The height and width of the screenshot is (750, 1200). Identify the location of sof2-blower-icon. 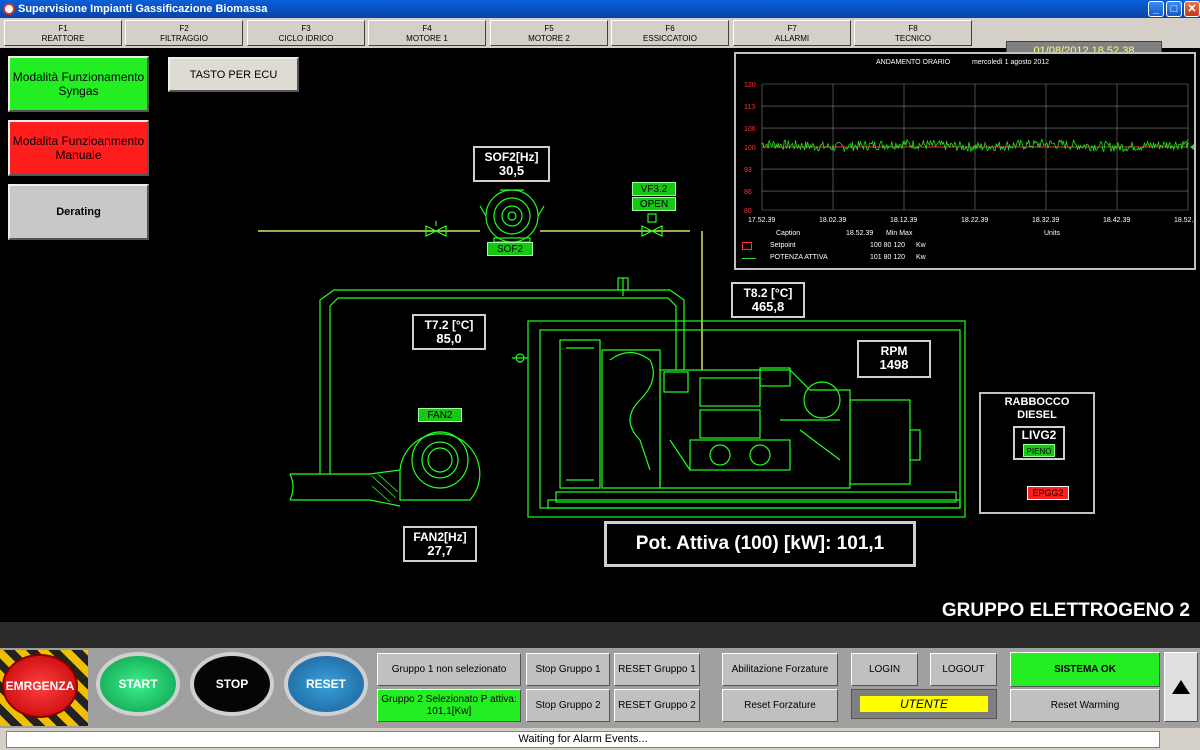
(512, 216).